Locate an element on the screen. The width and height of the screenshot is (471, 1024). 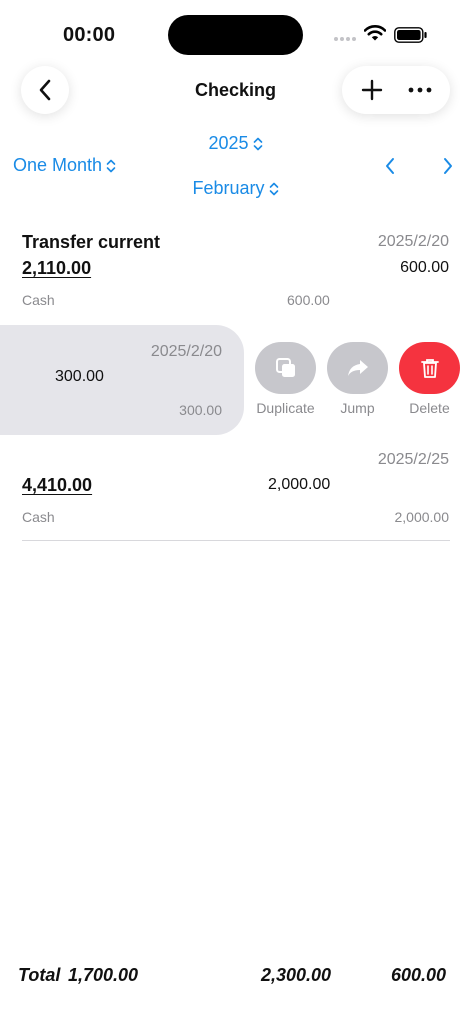
year-picker: 2025 is located at coordinates (235, 143).